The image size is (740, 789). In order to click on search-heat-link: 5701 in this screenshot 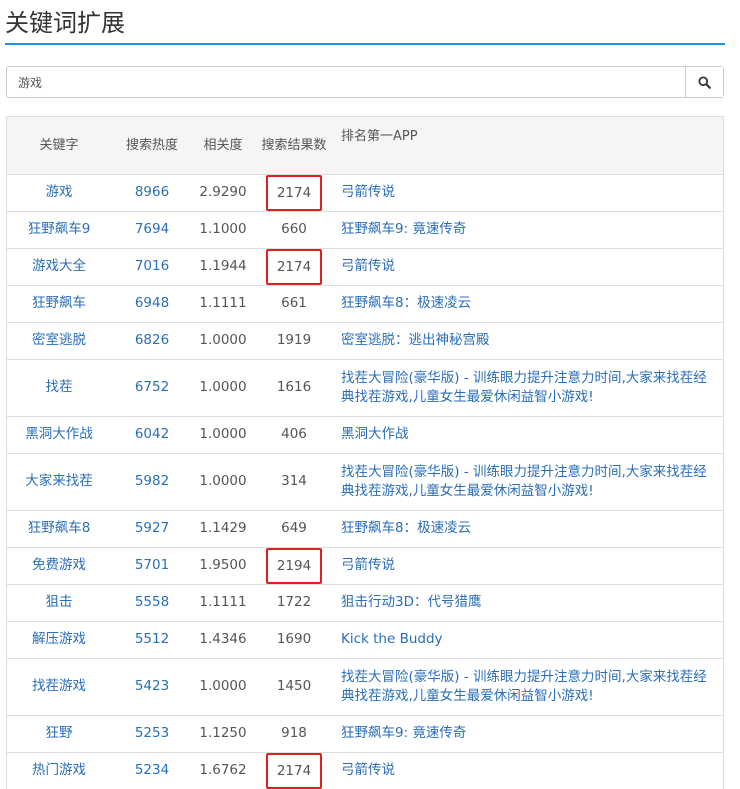, I will do `click(152, 565)`.